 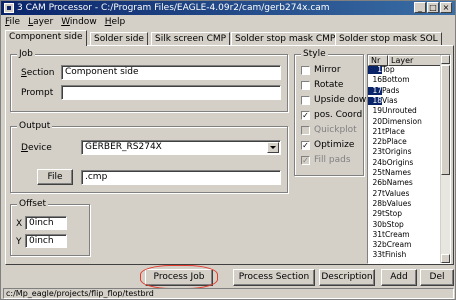 What do you see at coordinates (388, 193) in the screenshot?
I see `layer-row: 27tValues` at bounding box center [388, 193].